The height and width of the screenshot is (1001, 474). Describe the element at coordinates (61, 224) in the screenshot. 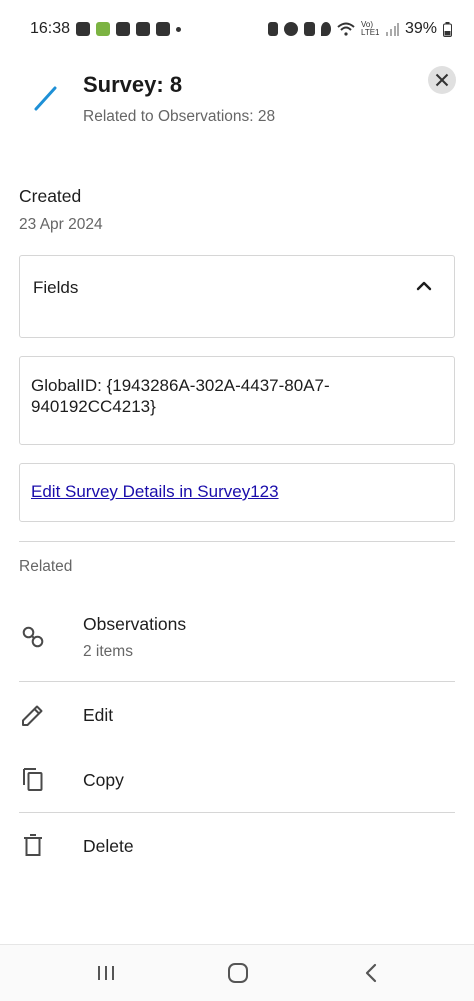

I see `created-value: 23 Apr 2024` at that location.